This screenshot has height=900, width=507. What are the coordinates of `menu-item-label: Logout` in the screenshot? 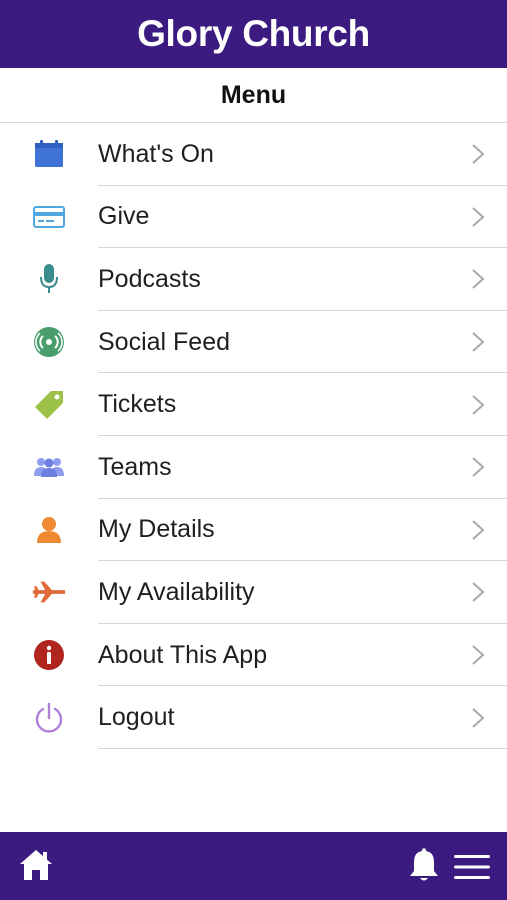 It's located at (136, 717).